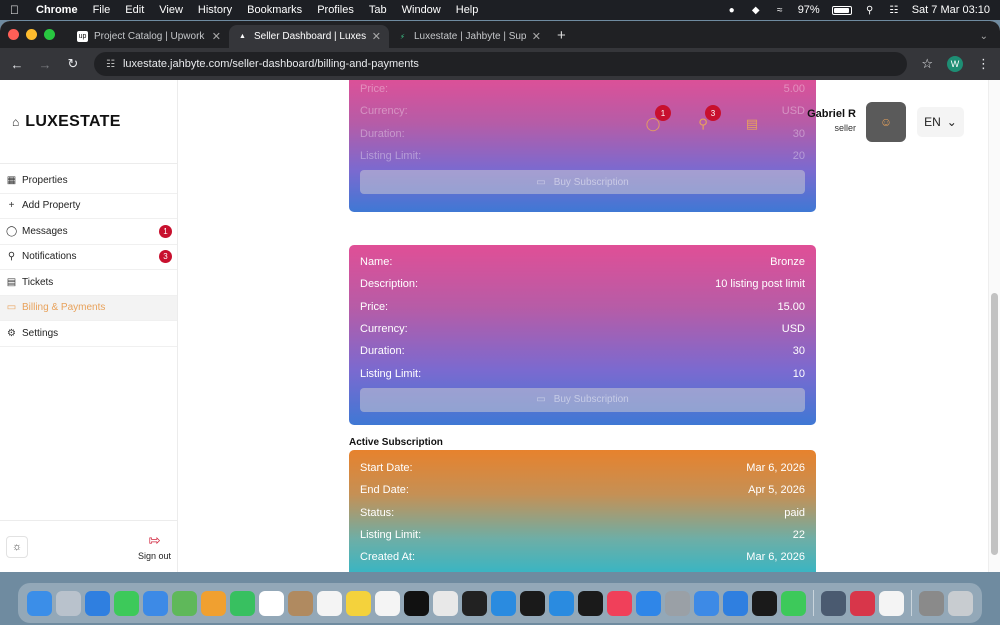 Image resolution: width=1000 pixels, height=625 pixels. What do you see at coordinates (467, 10) in the screenshot?
I see `menu-help: Help` at bounding box center [467, 10].